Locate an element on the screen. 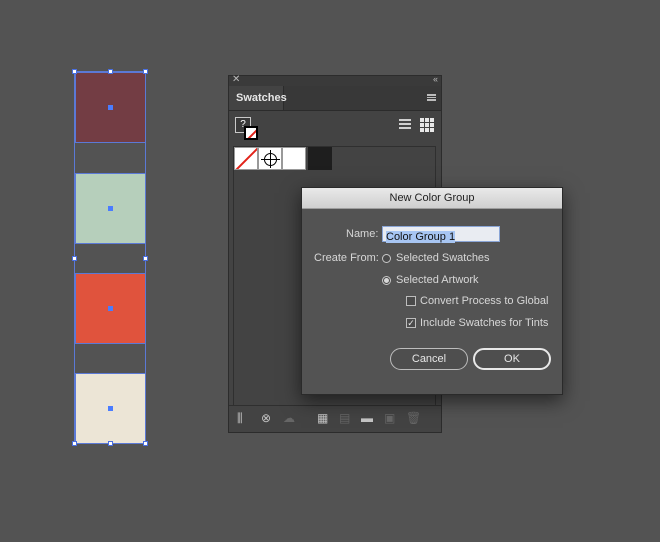 The width and height of the screenshot is (660, 542). coral-square is located at coordinates (110, 308).